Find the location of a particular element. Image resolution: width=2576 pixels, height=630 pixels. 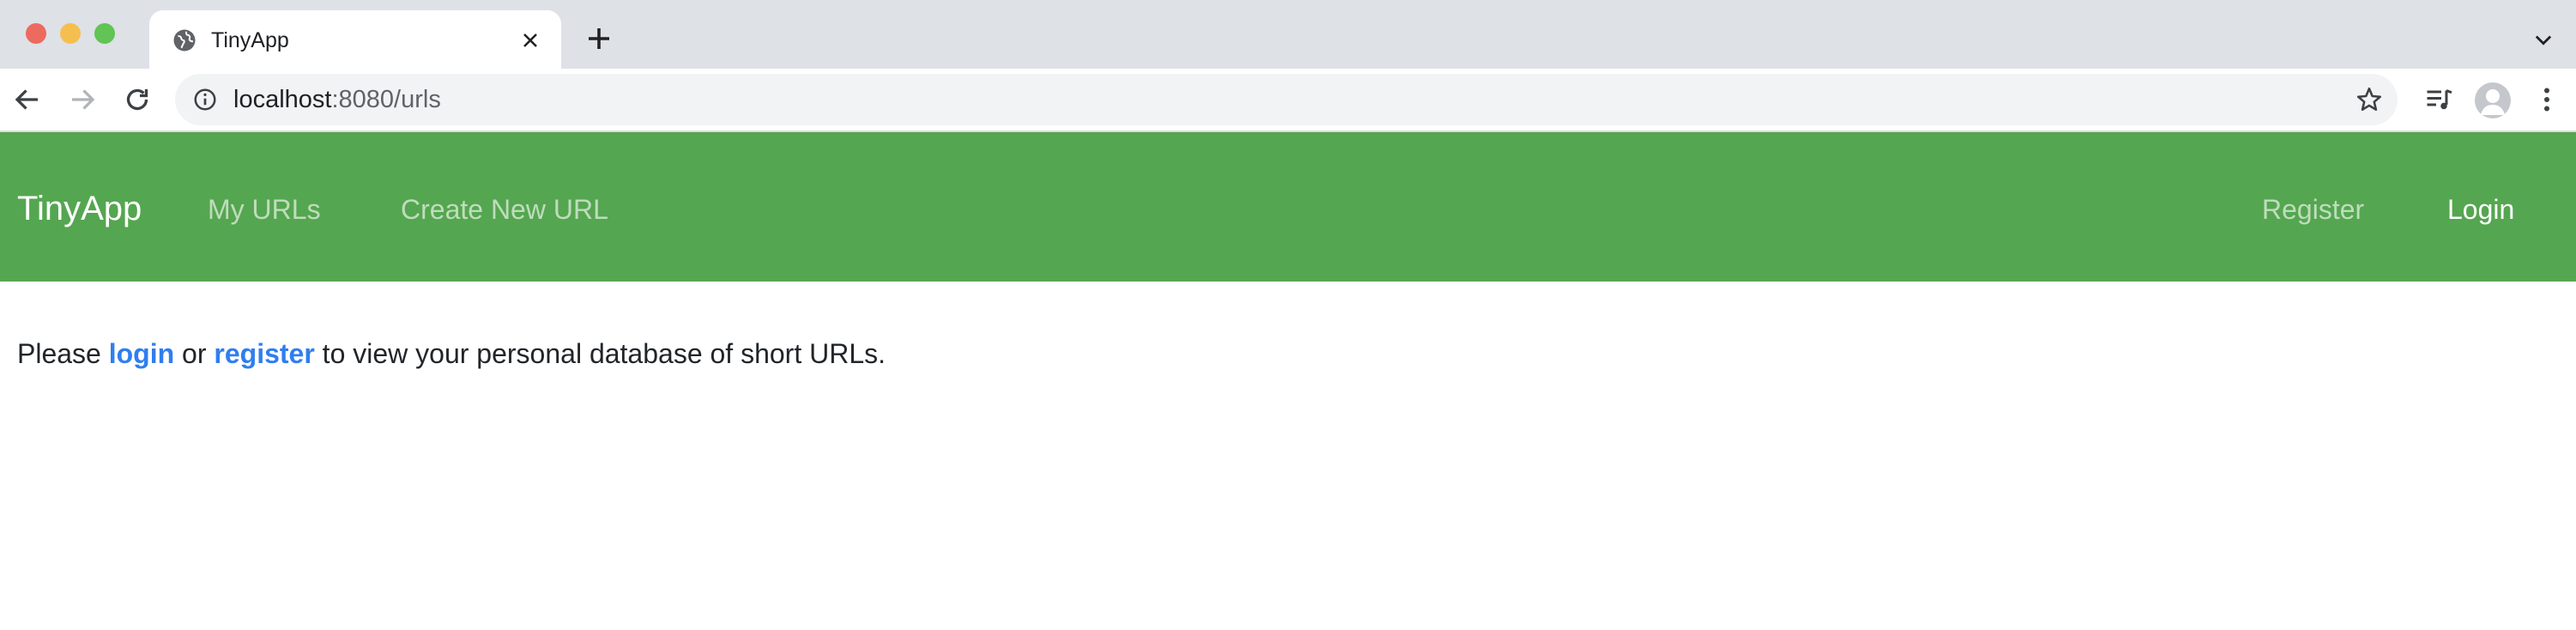

forward-arrow-icon is located at coordinates (82, 99).